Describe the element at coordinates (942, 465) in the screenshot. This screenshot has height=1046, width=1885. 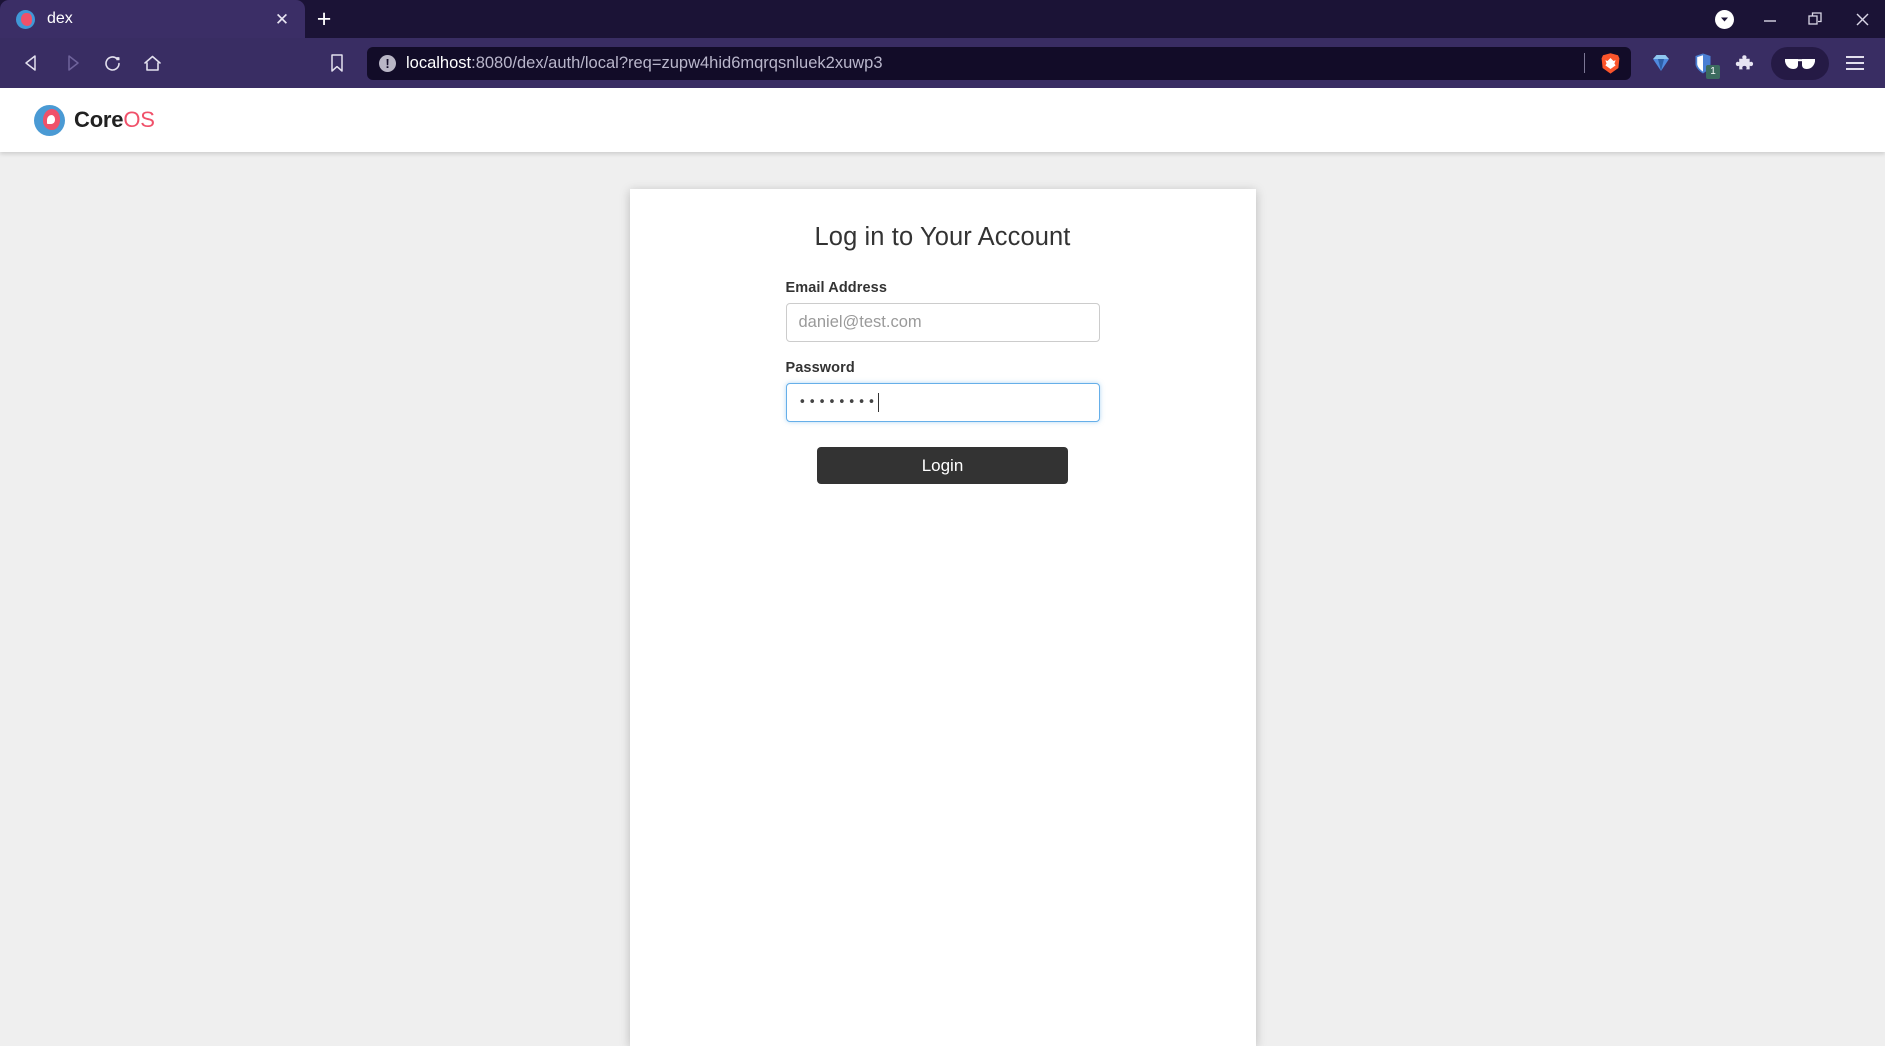
I see `login-button: Login` at that location.